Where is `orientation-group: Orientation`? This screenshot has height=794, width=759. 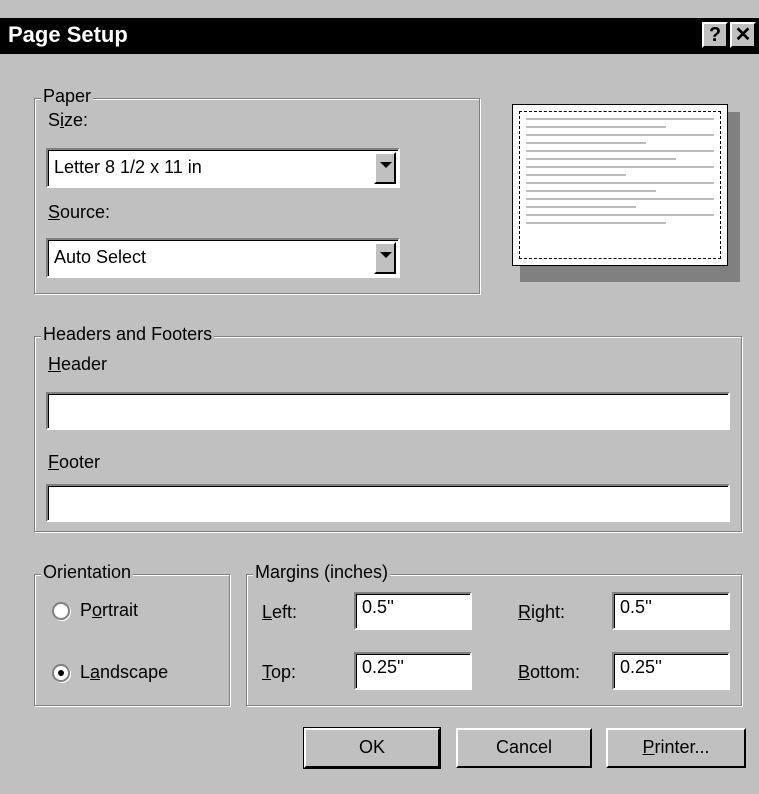 orientation-group: Orientation is located at coordinates (132, 634).